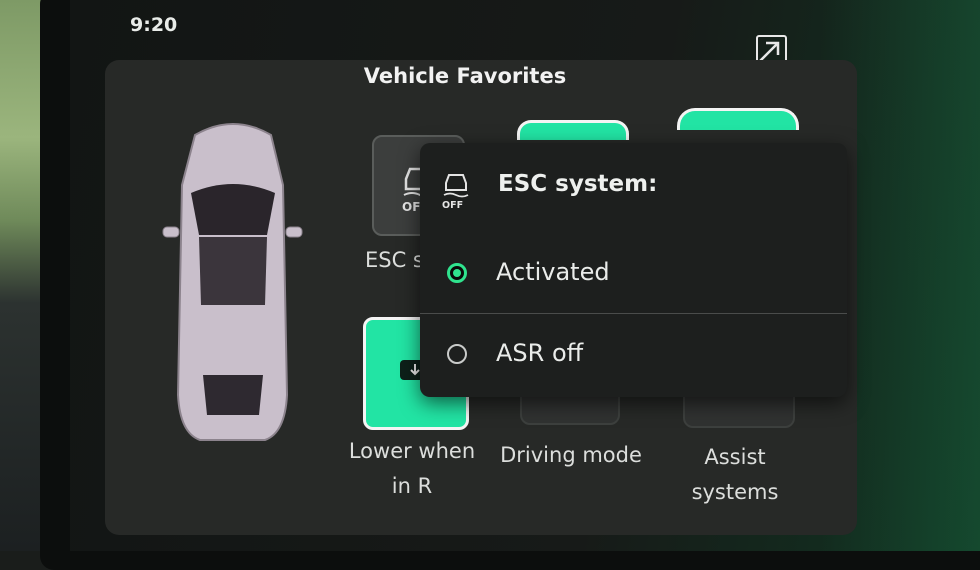 The image size is (980, 570). What do you see at coordinates (633, 275) in the screenshot?
I see `option-activated: Activated` at bounding box center [633, 275].